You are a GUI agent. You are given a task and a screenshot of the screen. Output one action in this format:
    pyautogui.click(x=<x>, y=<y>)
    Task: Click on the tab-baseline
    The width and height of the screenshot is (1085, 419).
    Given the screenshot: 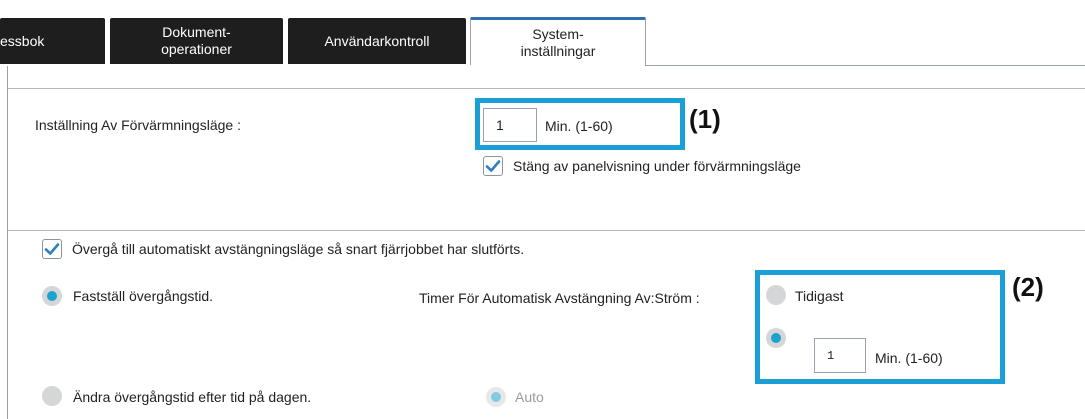 What is the action you would take?
    pyautogui.click(x=865, y=65)
    